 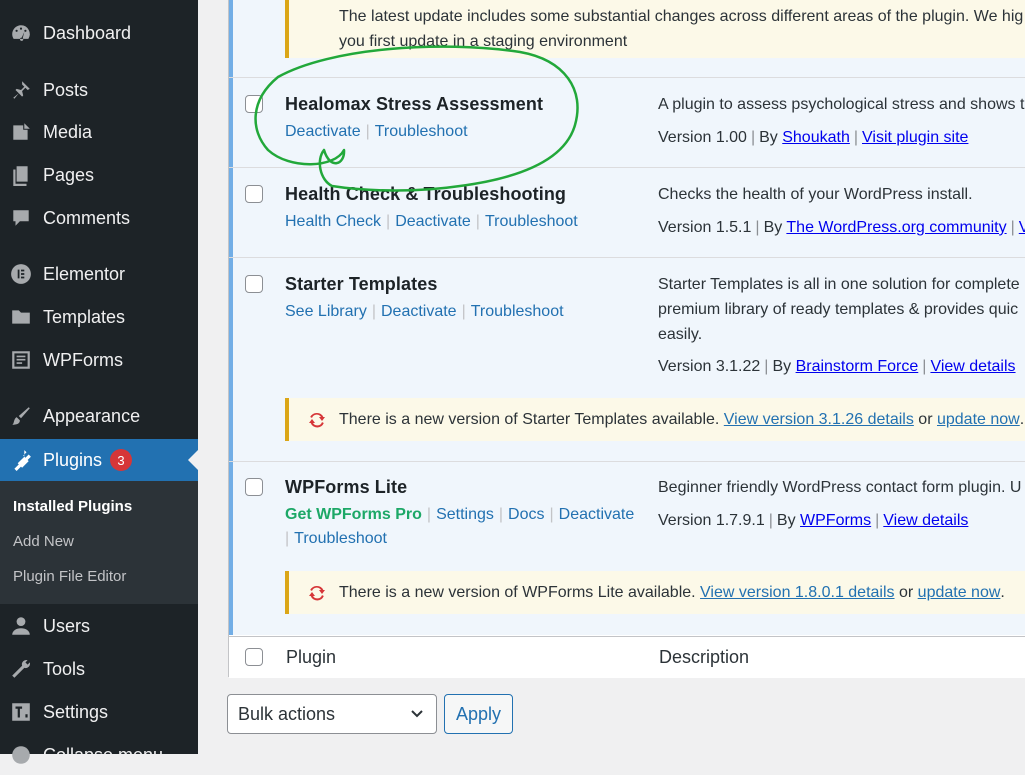 What do you see at coordinates (99, 360) in the screenshot?
I see `menu-wpforms: WPForms` at bounding box center [99, 360].